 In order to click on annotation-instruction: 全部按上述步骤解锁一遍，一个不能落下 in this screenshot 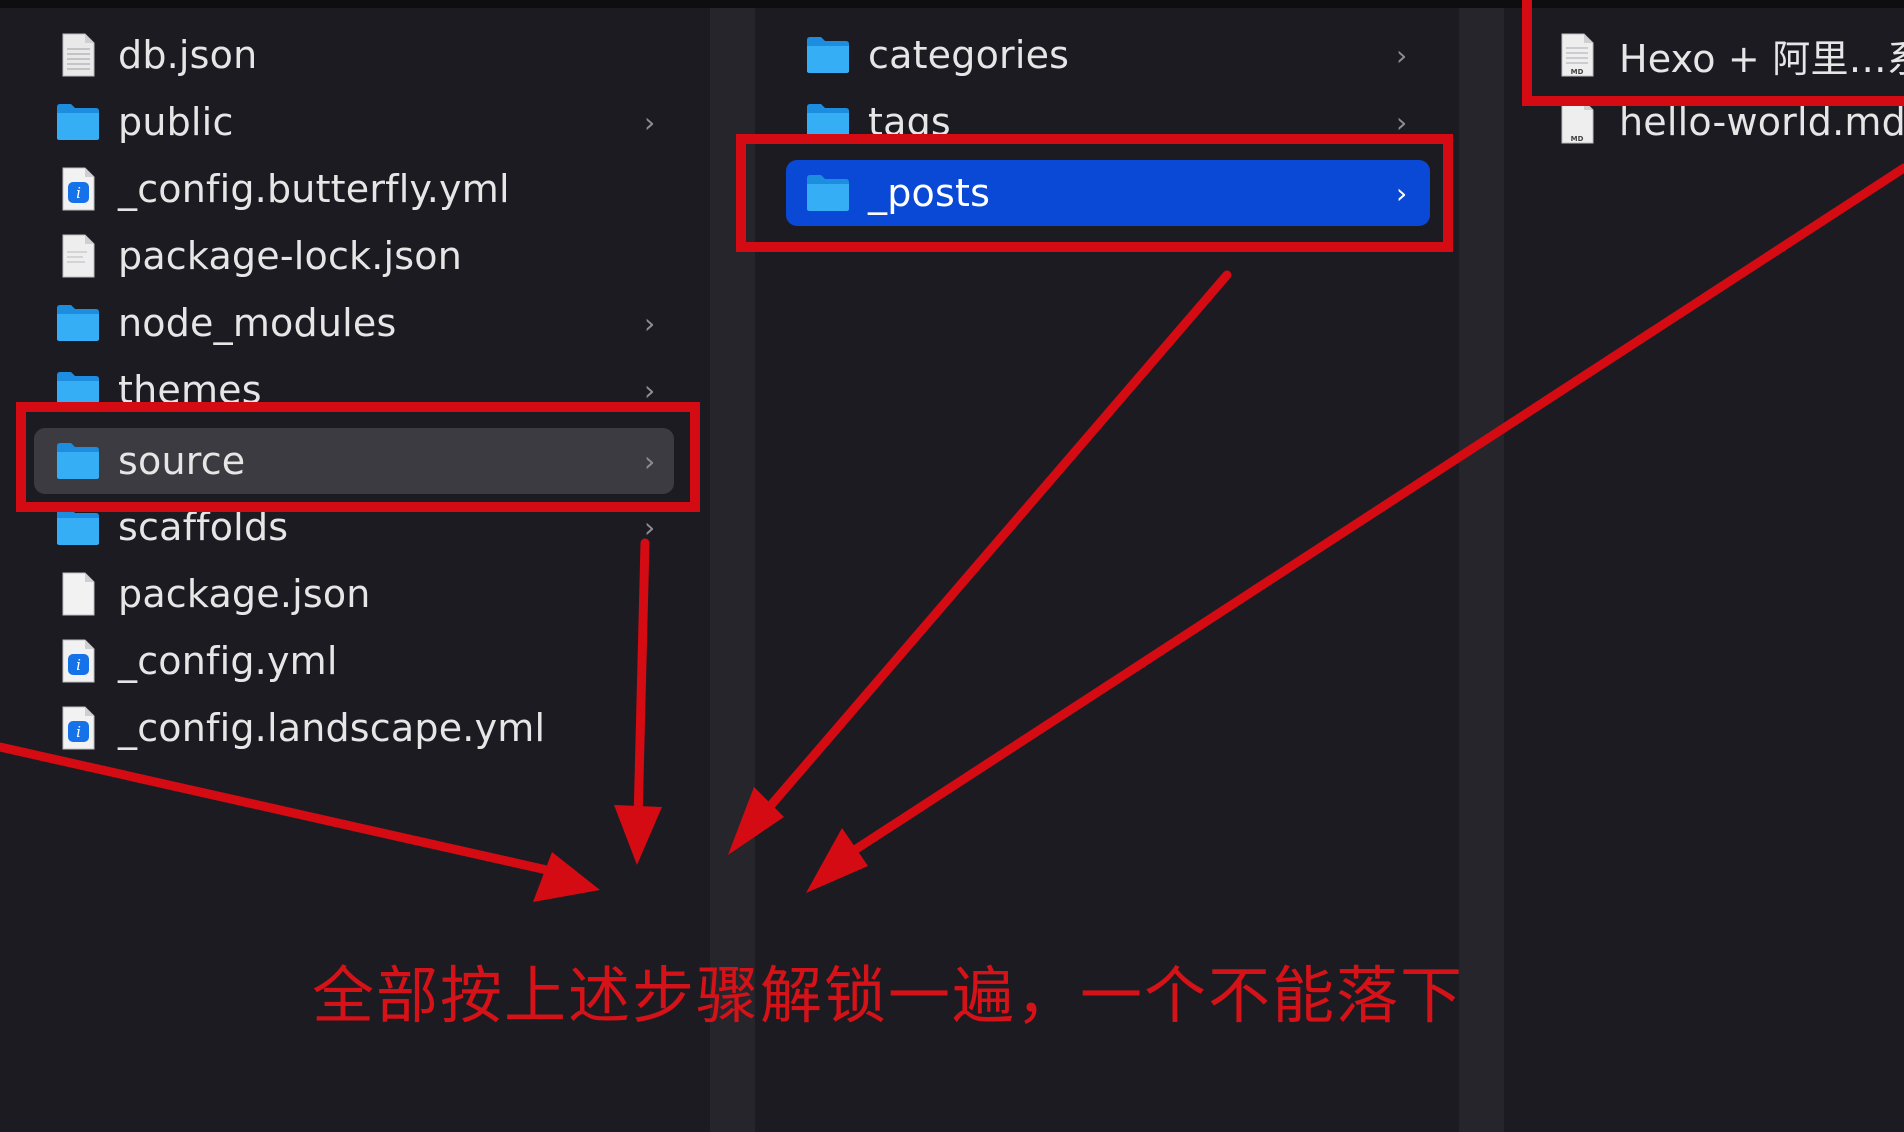, I will do `click(888, 995)`.